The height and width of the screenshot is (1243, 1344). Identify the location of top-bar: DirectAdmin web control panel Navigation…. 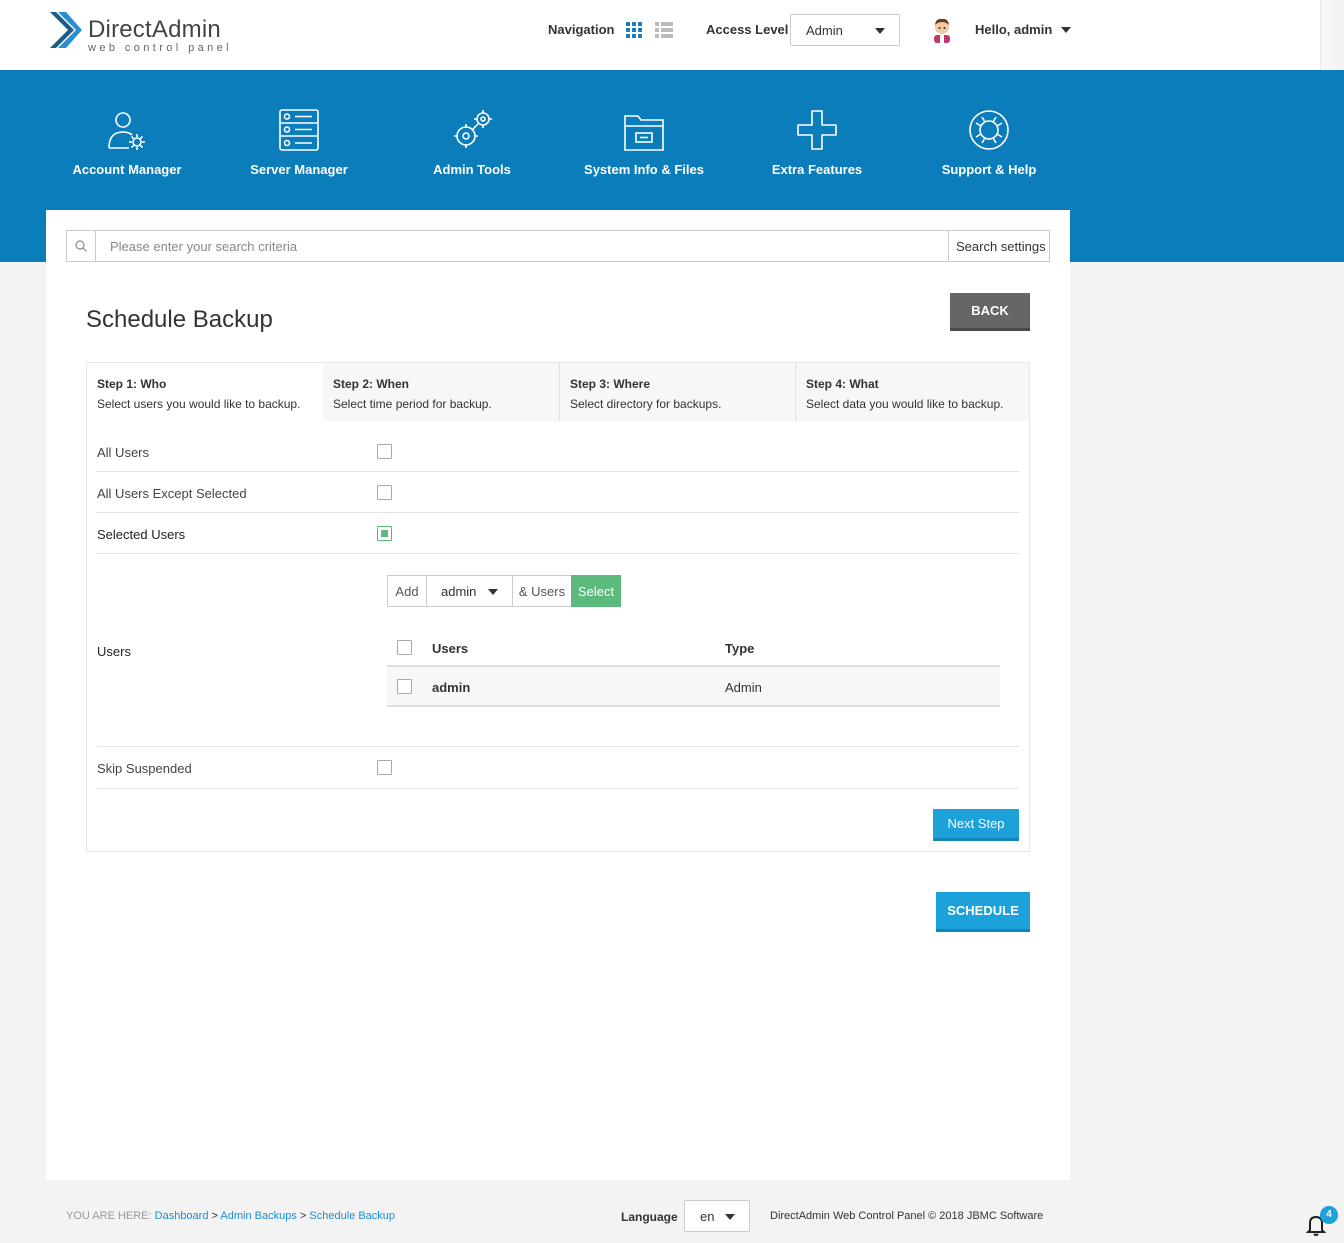
(666, 35).